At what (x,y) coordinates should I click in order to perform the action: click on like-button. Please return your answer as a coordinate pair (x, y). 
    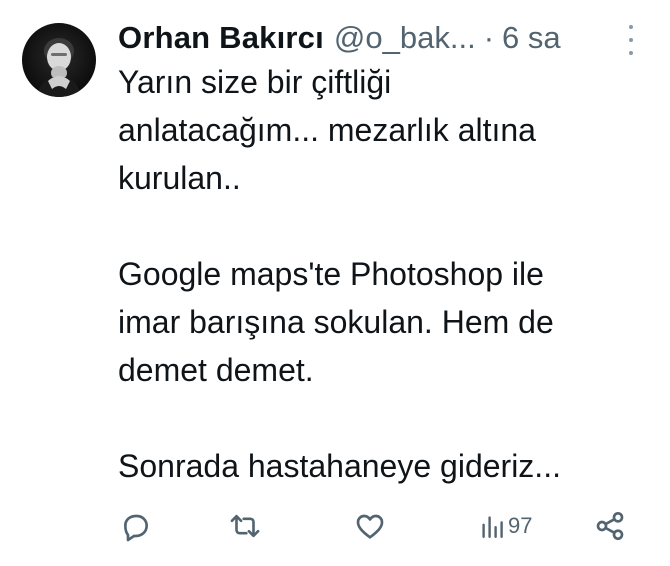
    Looking at the image, I should click on (370, 526).